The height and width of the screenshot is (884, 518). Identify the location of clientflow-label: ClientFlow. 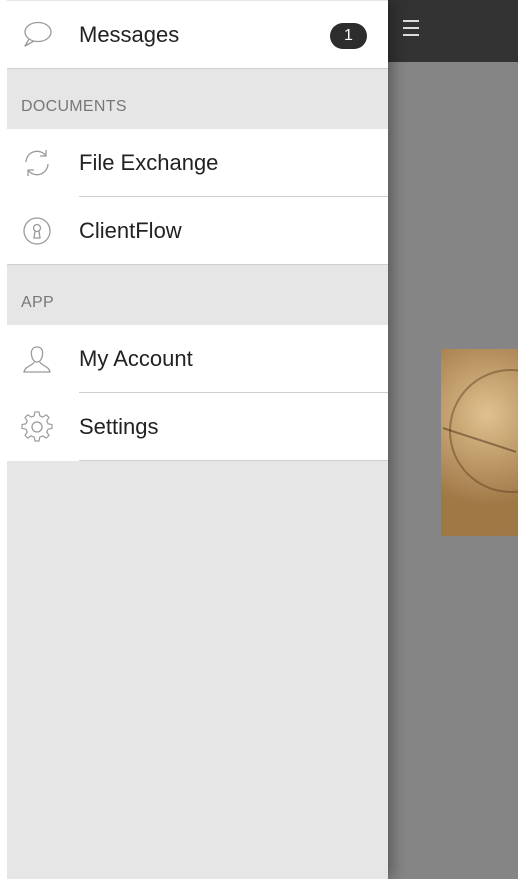
(130, 230).